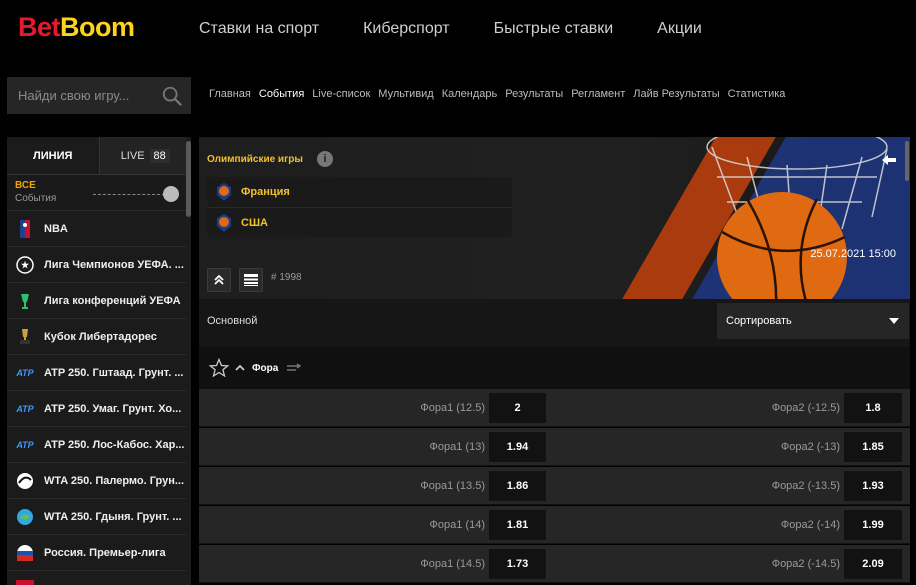 This screenshot has width=916, height=585. I want to click on back-arrow-icon, so click(890, 160).